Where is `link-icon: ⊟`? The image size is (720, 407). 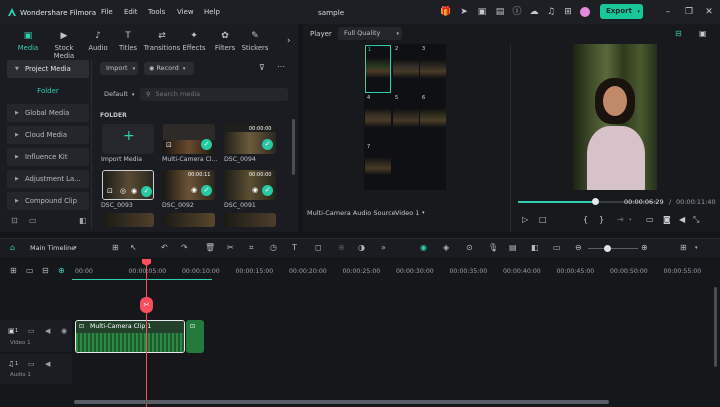 link-icon: ⊟ is located at coordinates (45, 270).